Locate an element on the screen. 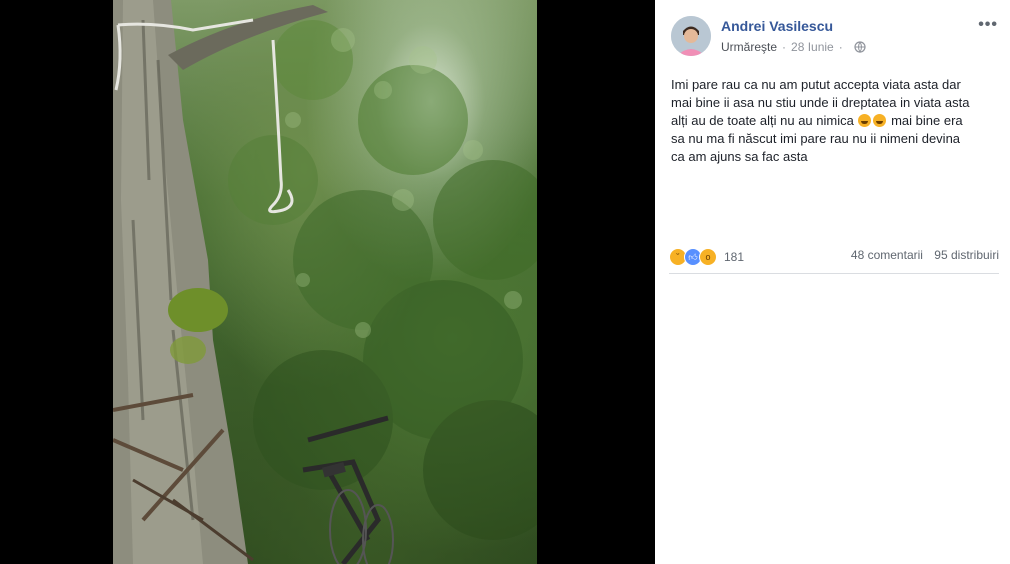  wow-reaction-icon: o is located at coordinates (708, 257).